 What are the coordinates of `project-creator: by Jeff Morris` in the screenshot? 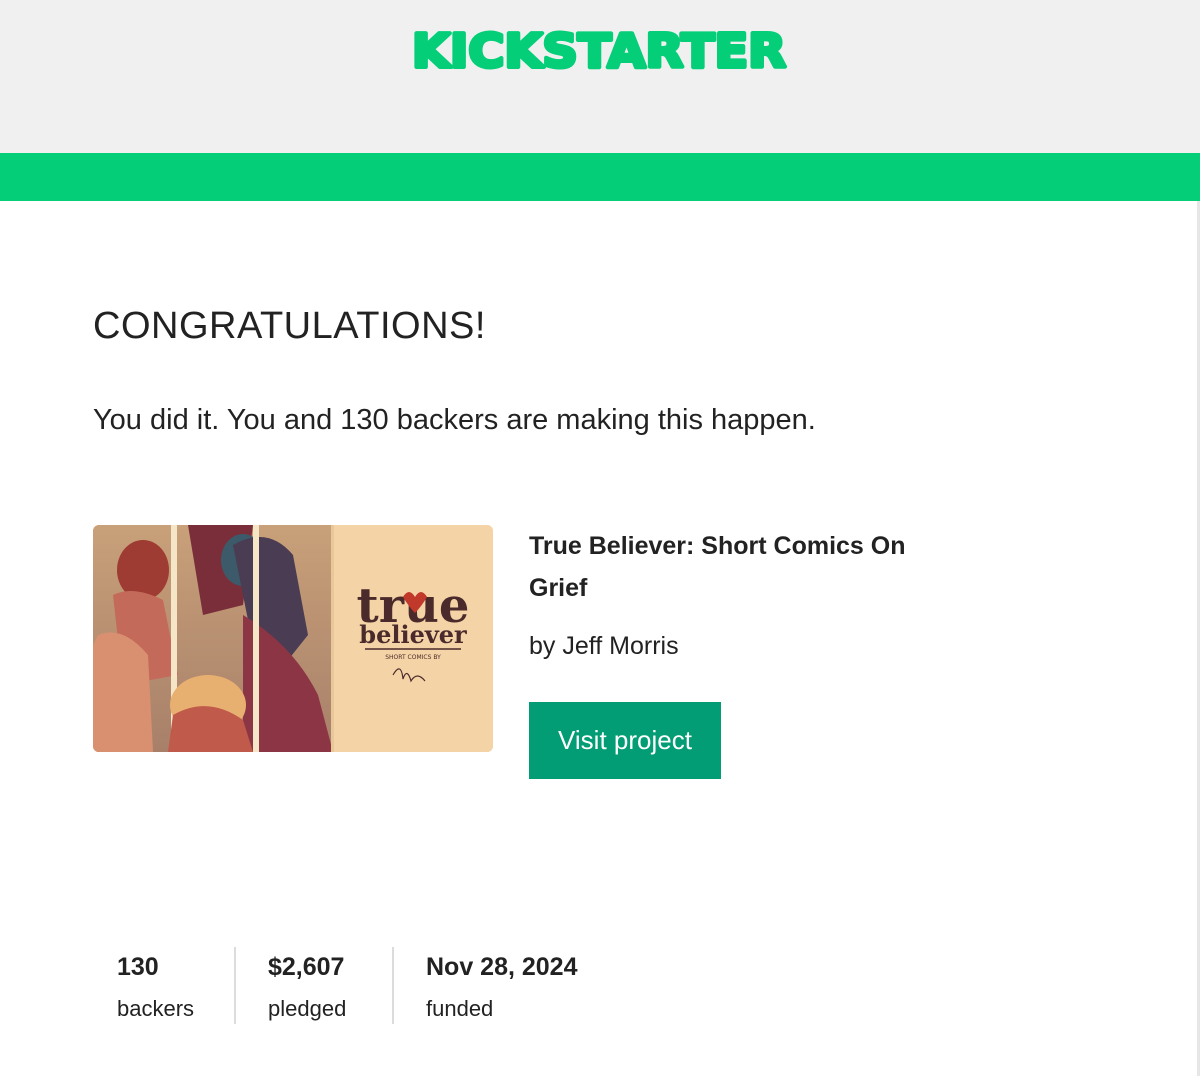 It's located at (604, 646).